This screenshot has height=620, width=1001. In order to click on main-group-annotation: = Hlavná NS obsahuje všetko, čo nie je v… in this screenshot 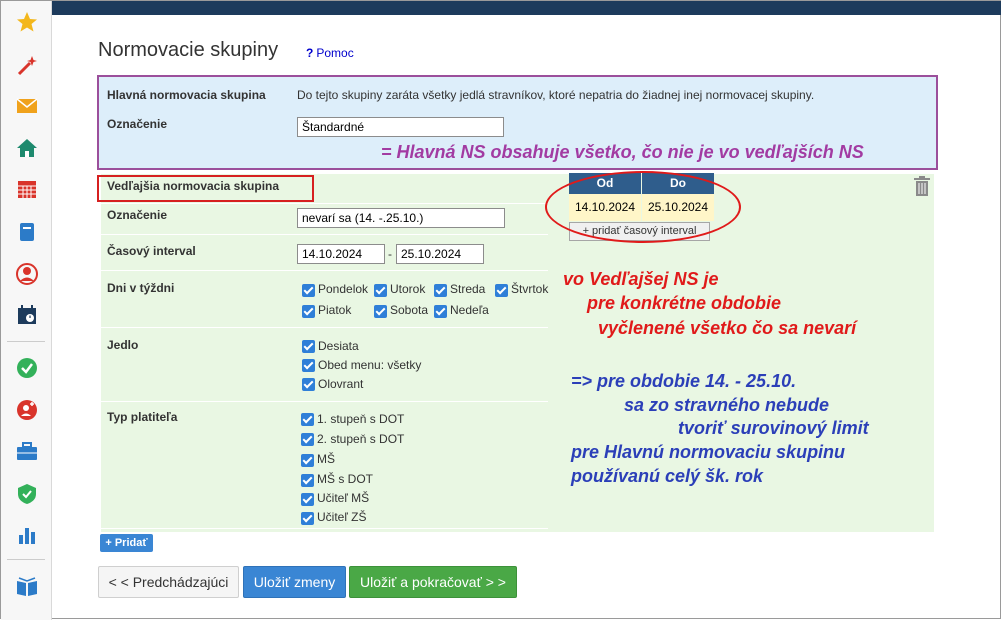, I will do `click(622, 152)`.